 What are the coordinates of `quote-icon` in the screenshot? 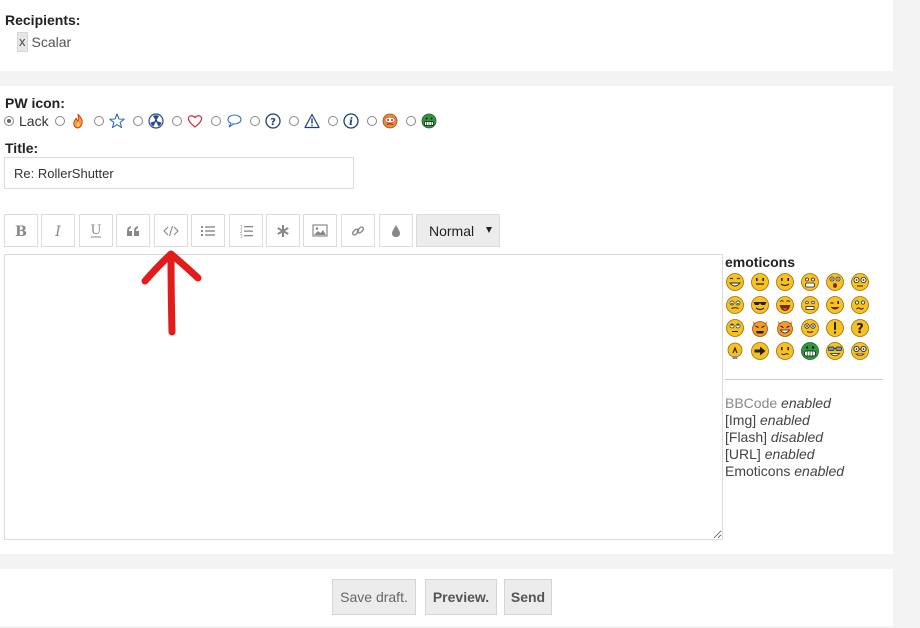 It's located at (133, 230).